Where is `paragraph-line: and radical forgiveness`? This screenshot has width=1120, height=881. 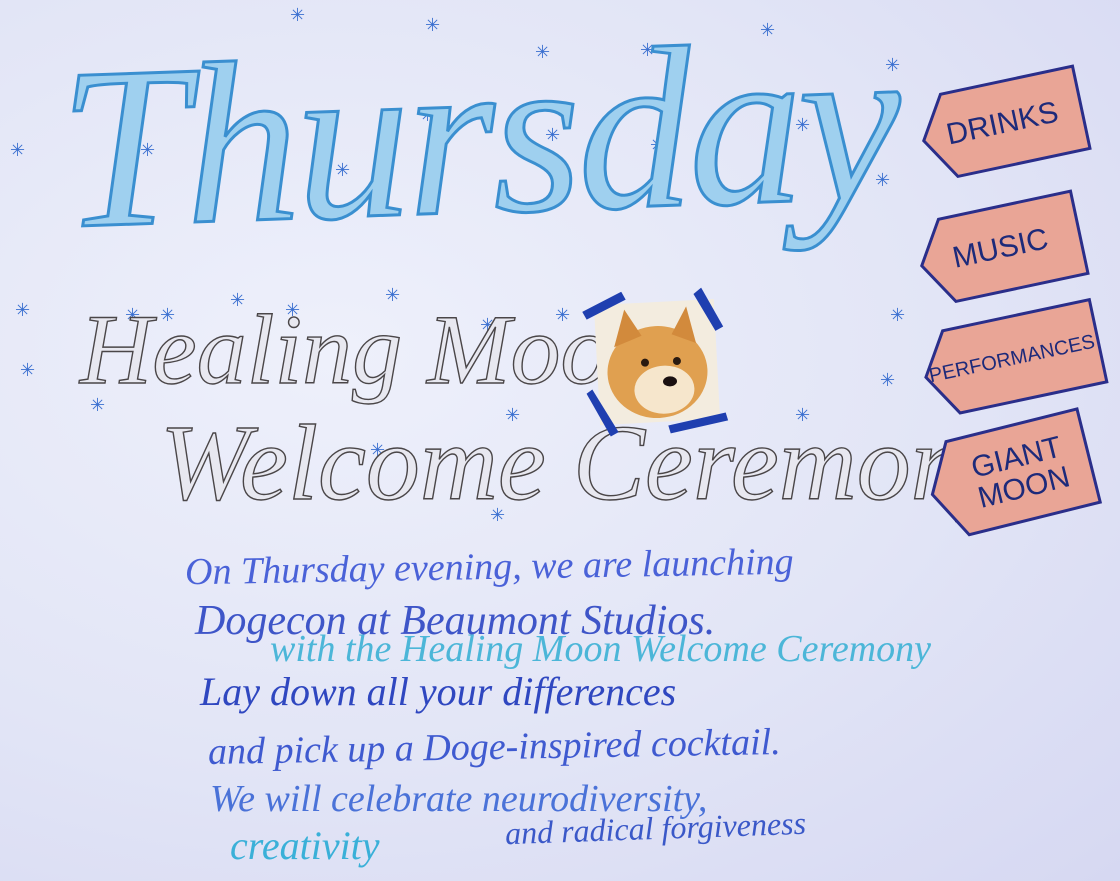
paragraph-line: and radical forgiveness is located at coordinates (655, 828).